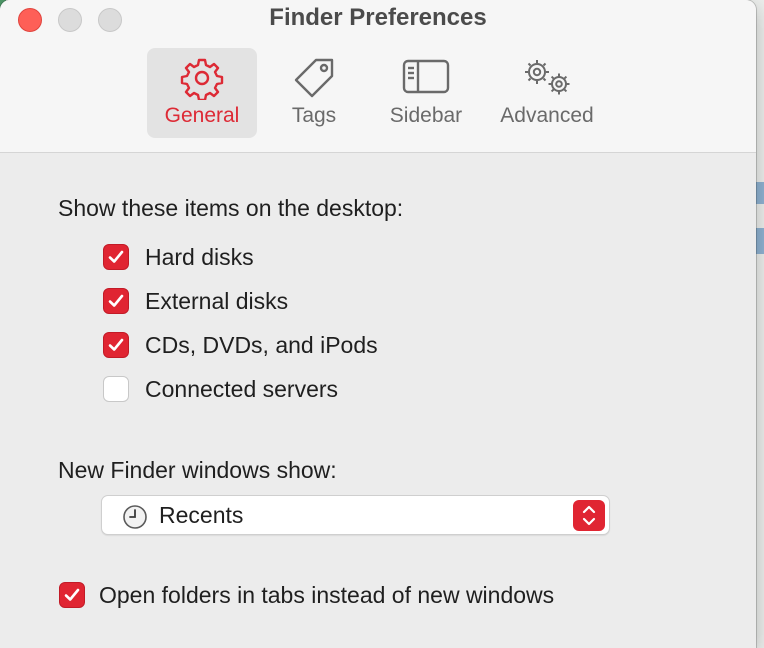  I want to click on gears-icon, so click(547, 80).